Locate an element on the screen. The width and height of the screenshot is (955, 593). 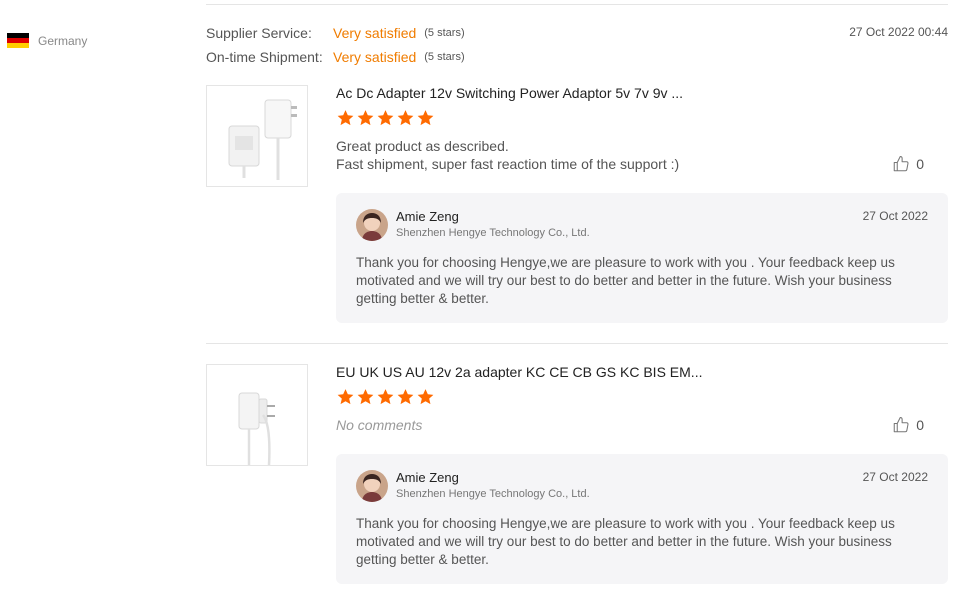
wall-adapter-us-icon is located at coordinates (262, 139).